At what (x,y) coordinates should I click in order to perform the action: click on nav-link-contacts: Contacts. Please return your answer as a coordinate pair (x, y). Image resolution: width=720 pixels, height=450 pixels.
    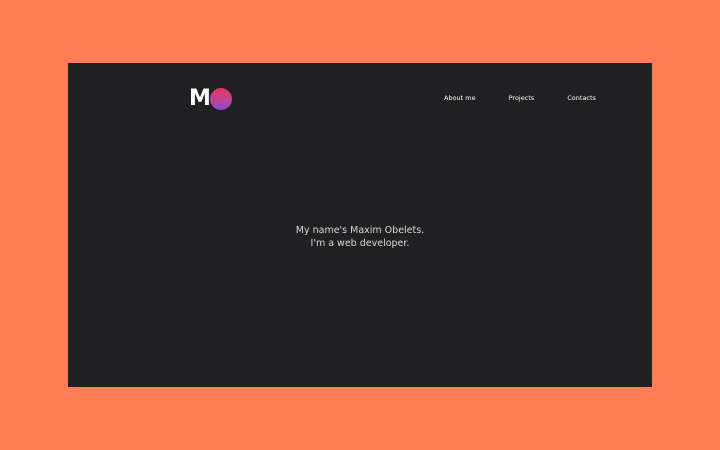
    Looking at the image, I should click on (581, 98).